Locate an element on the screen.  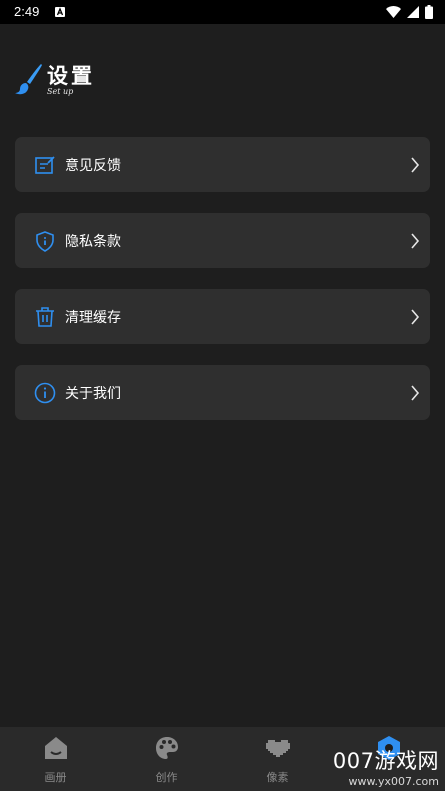
watermark-title: 007游戏网 is located at coordinates (385, 761).